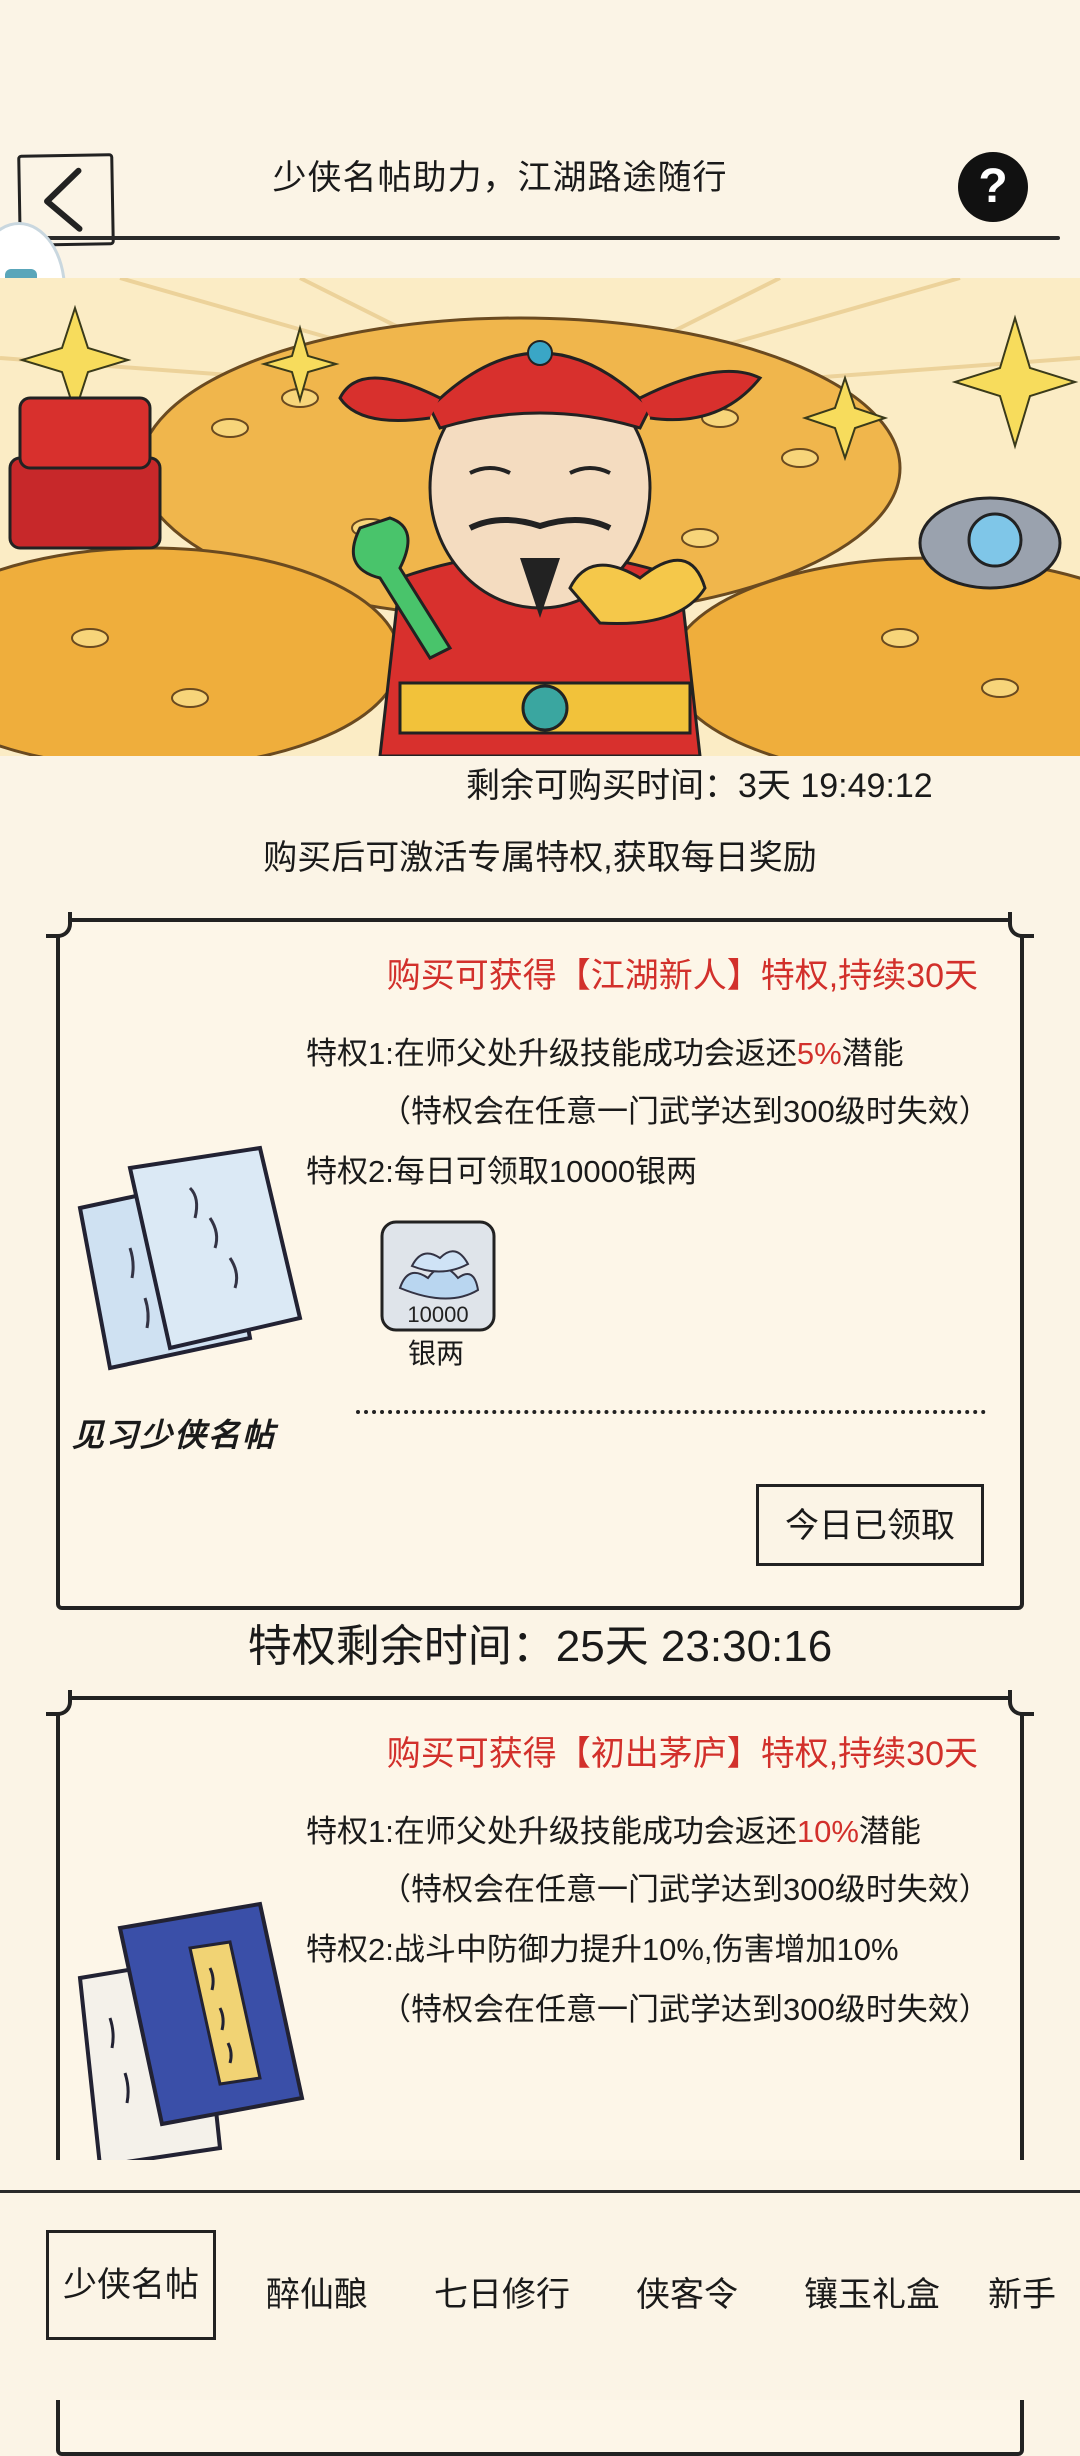 Image resolution: width=1080 pixels, height=2456 pixels. Describe the element at coordinates (540, 2191) in the screenshot. I see `tab-bar-divider` at that location.